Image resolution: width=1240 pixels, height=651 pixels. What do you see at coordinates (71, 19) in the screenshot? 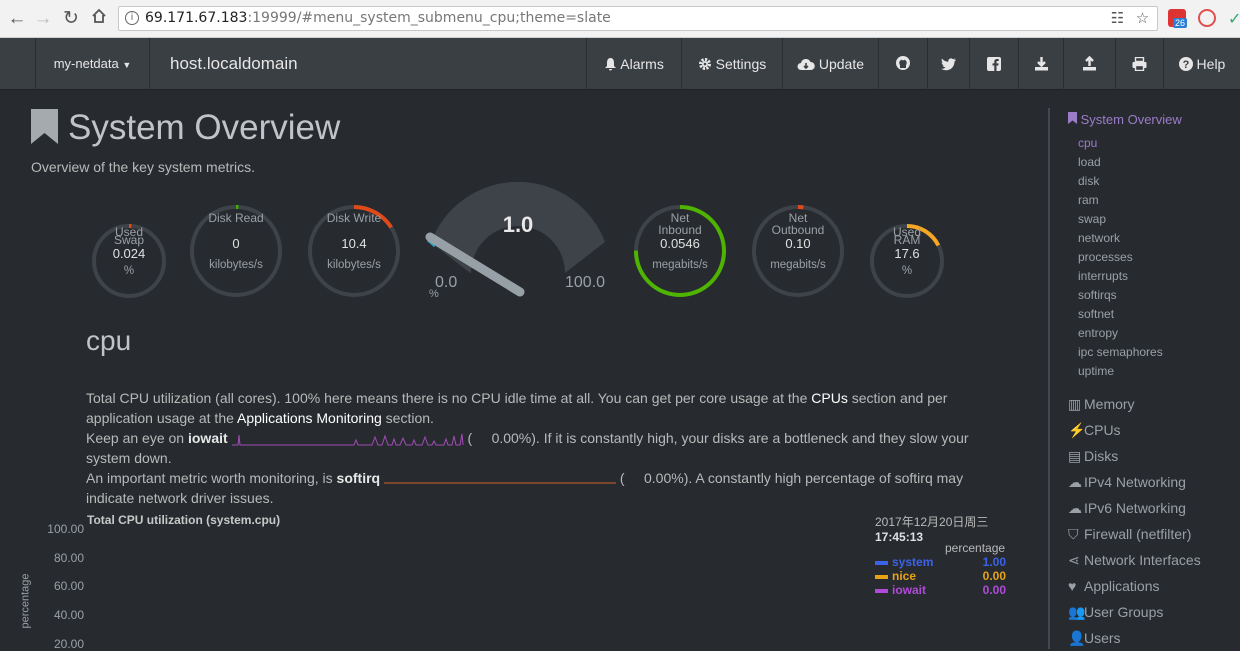
I see `reload-icon: ↻` at bounding box center [71, 19].